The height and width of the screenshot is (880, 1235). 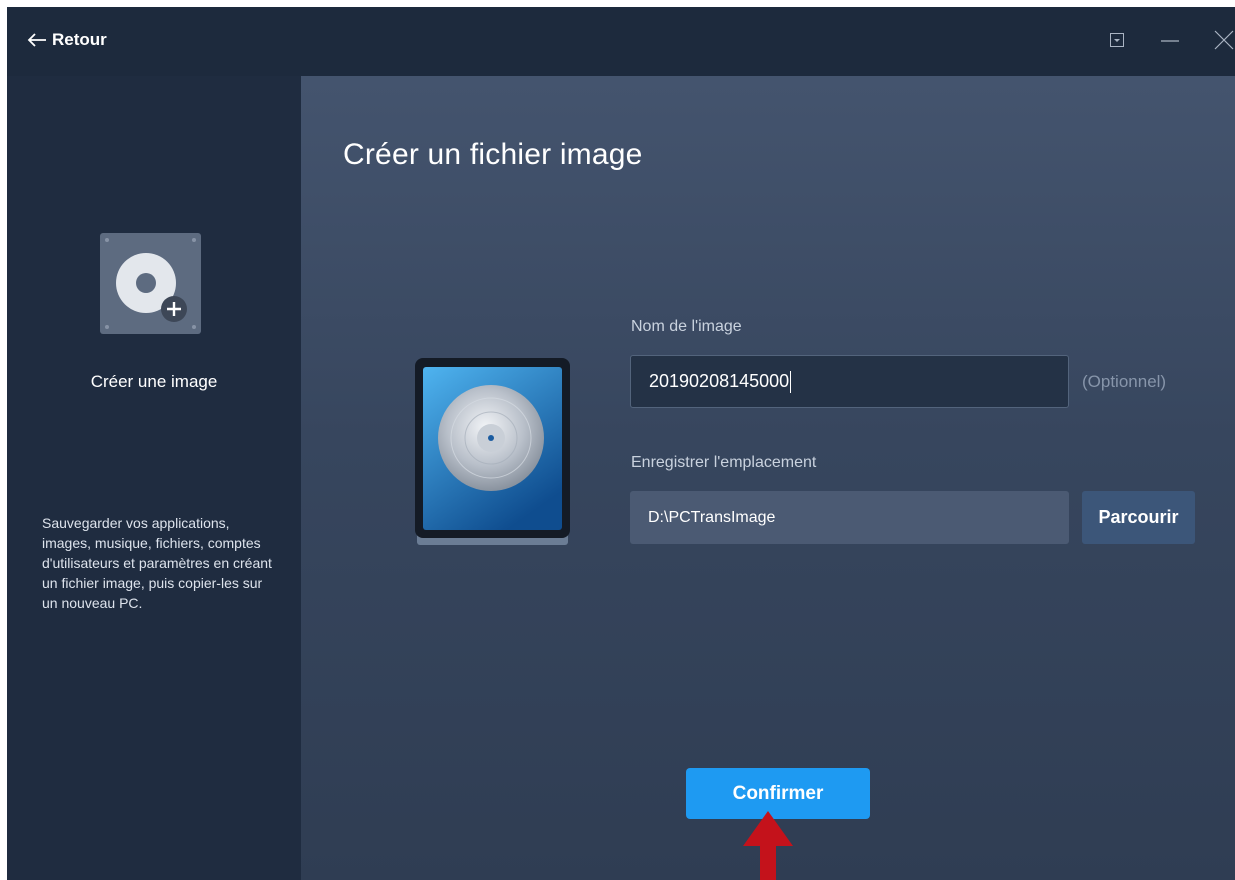 What do you see at coordinates (719, 381) in the screenshot?
I see `image-name-value: 20190208145000` at bounding box center [719, 381].